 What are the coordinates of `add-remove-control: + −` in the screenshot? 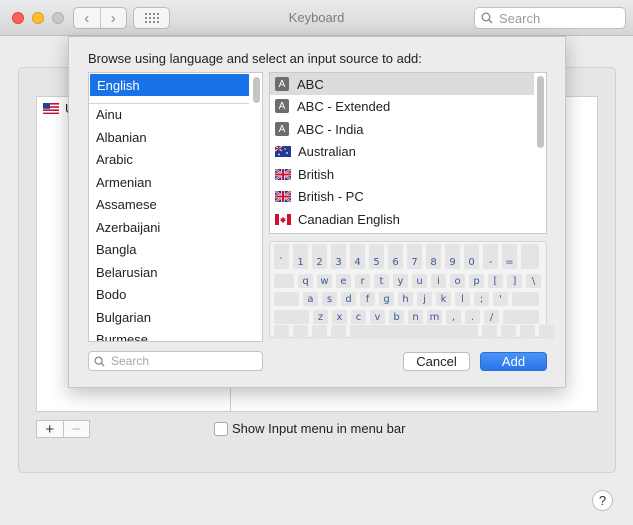 It's located at (63, 429).